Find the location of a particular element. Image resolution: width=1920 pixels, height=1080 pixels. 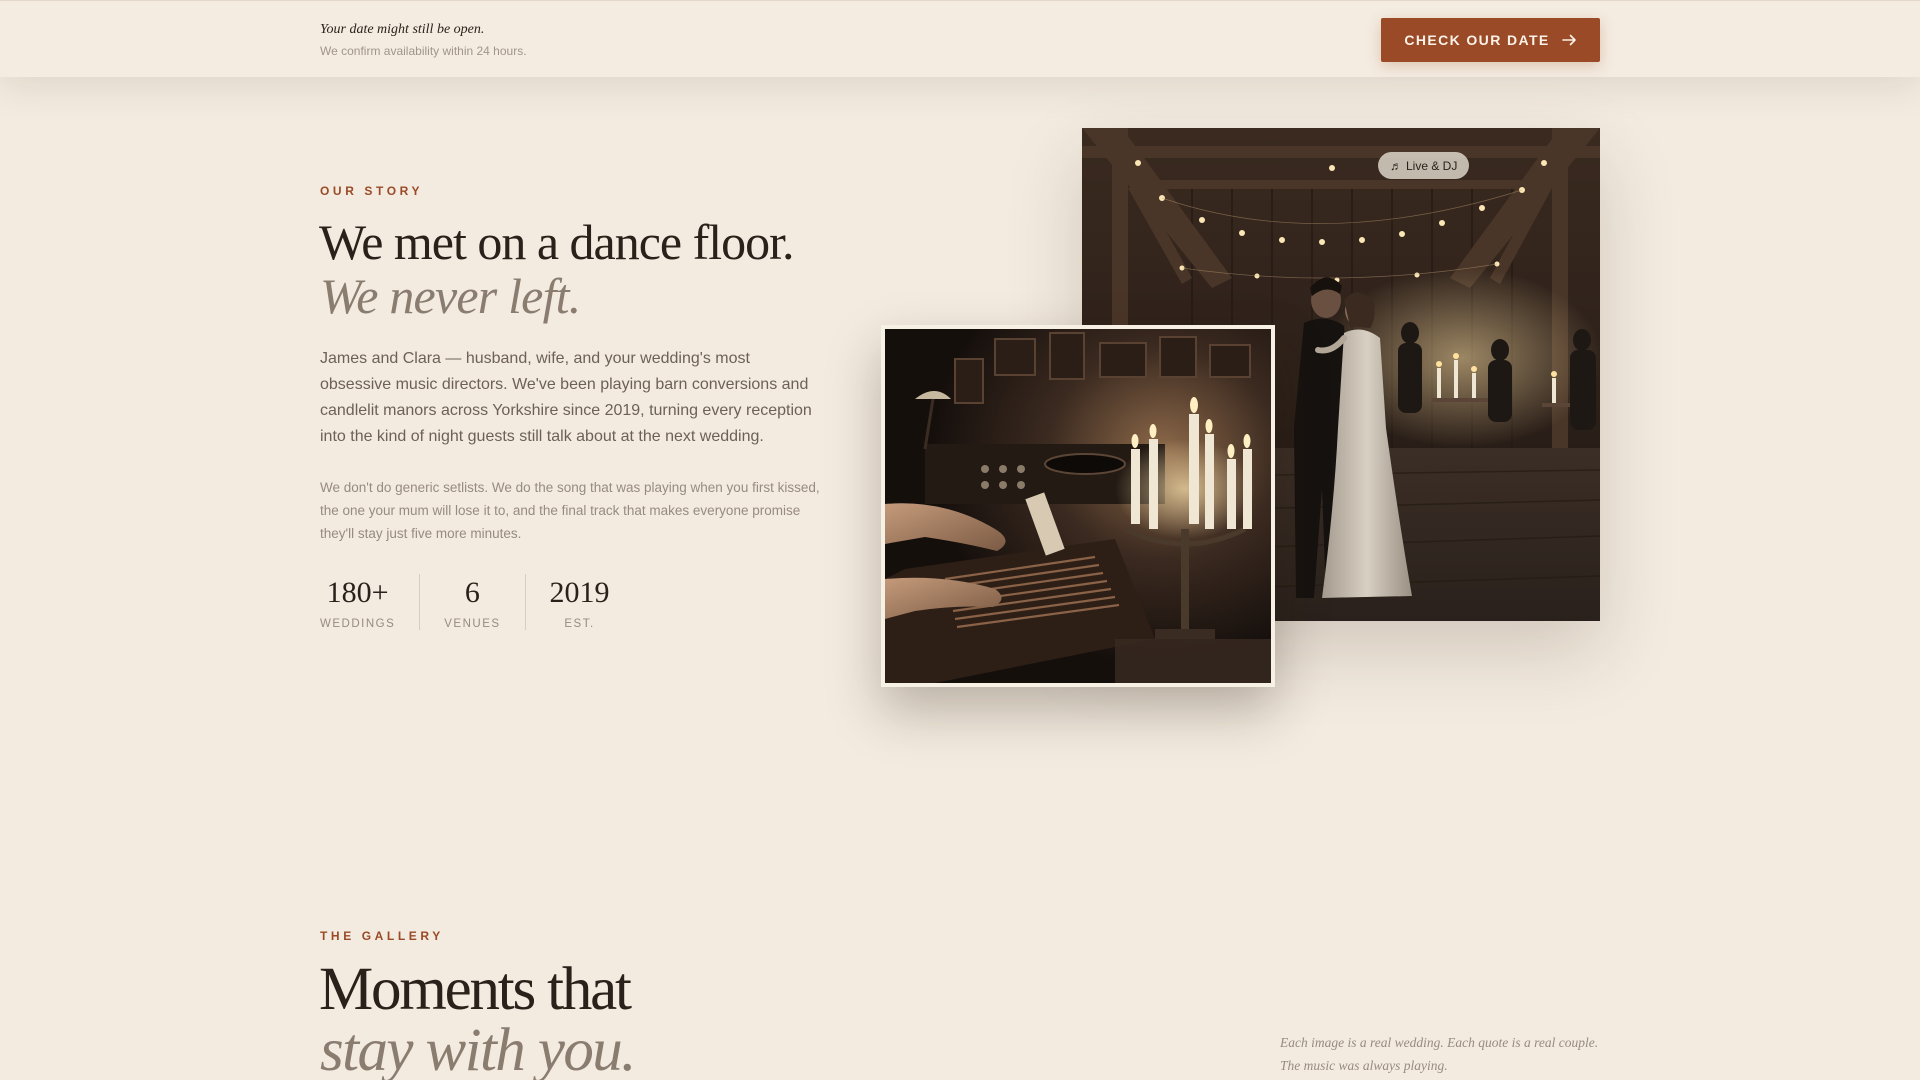

gallery-headline: Moments that is located at coordinates (475, 989).